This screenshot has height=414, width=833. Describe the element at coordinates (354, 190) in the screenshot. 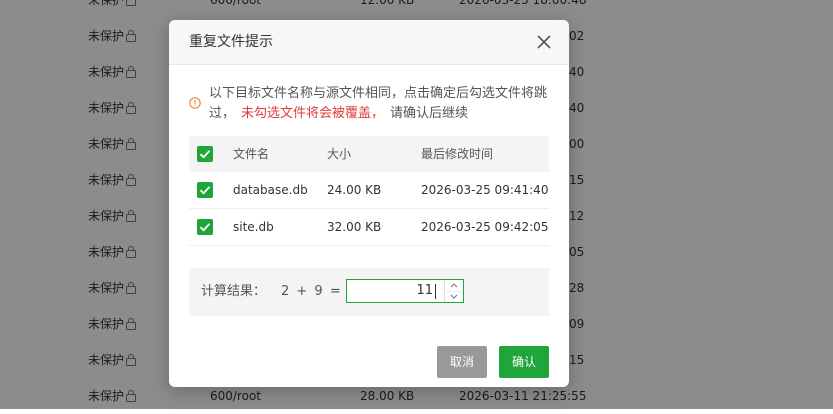

I see `file-size: 24.00 KB` at that location.